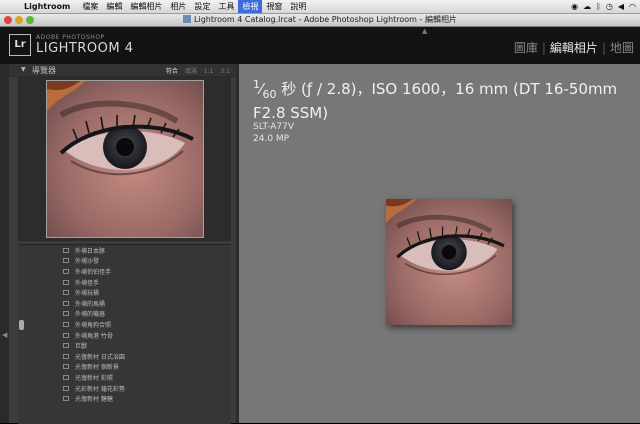 The image size is (640, 424). I want to click on list-item: 外埔怪手, so click(124, 282).